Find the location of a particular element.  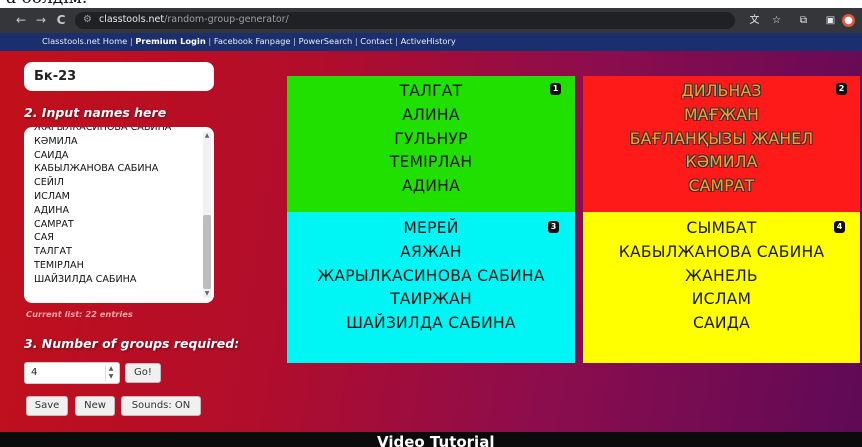

group-member: СЫМБАТ is located at coordinates (721, 228).